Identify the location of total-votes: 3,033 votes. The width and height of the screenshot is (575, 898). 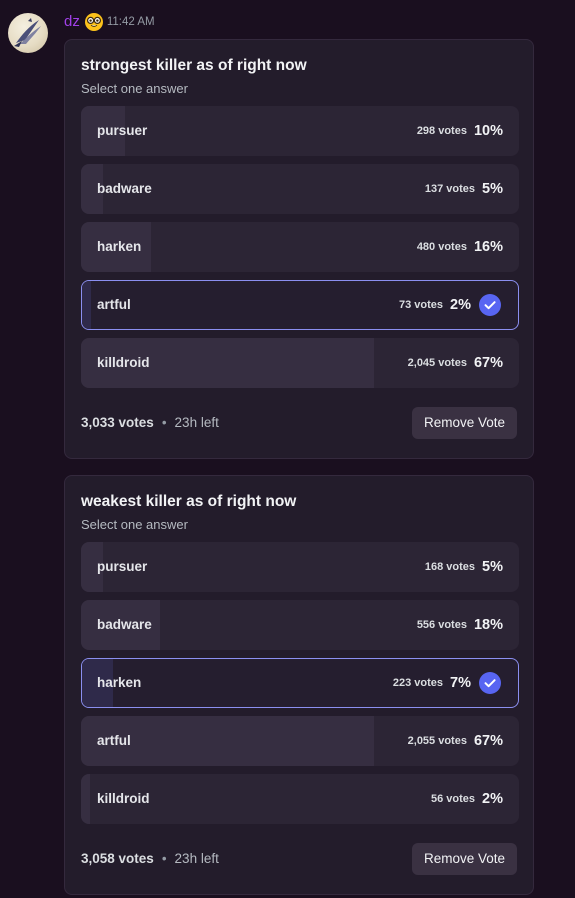
(117, 422).